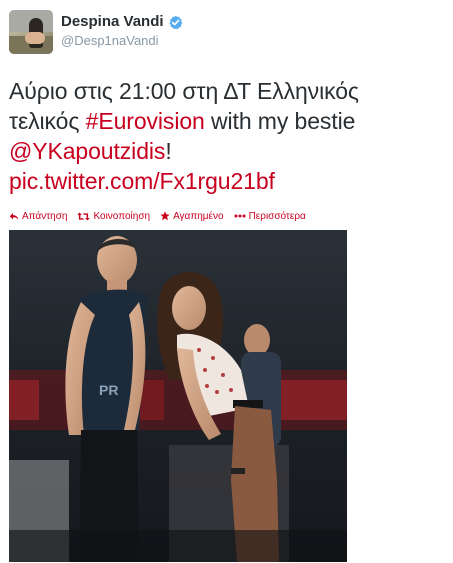 Image resolution: width=453 pixels, height=563 pixels. I want to click on reply-button: Απάντηση, so click(38, 216).